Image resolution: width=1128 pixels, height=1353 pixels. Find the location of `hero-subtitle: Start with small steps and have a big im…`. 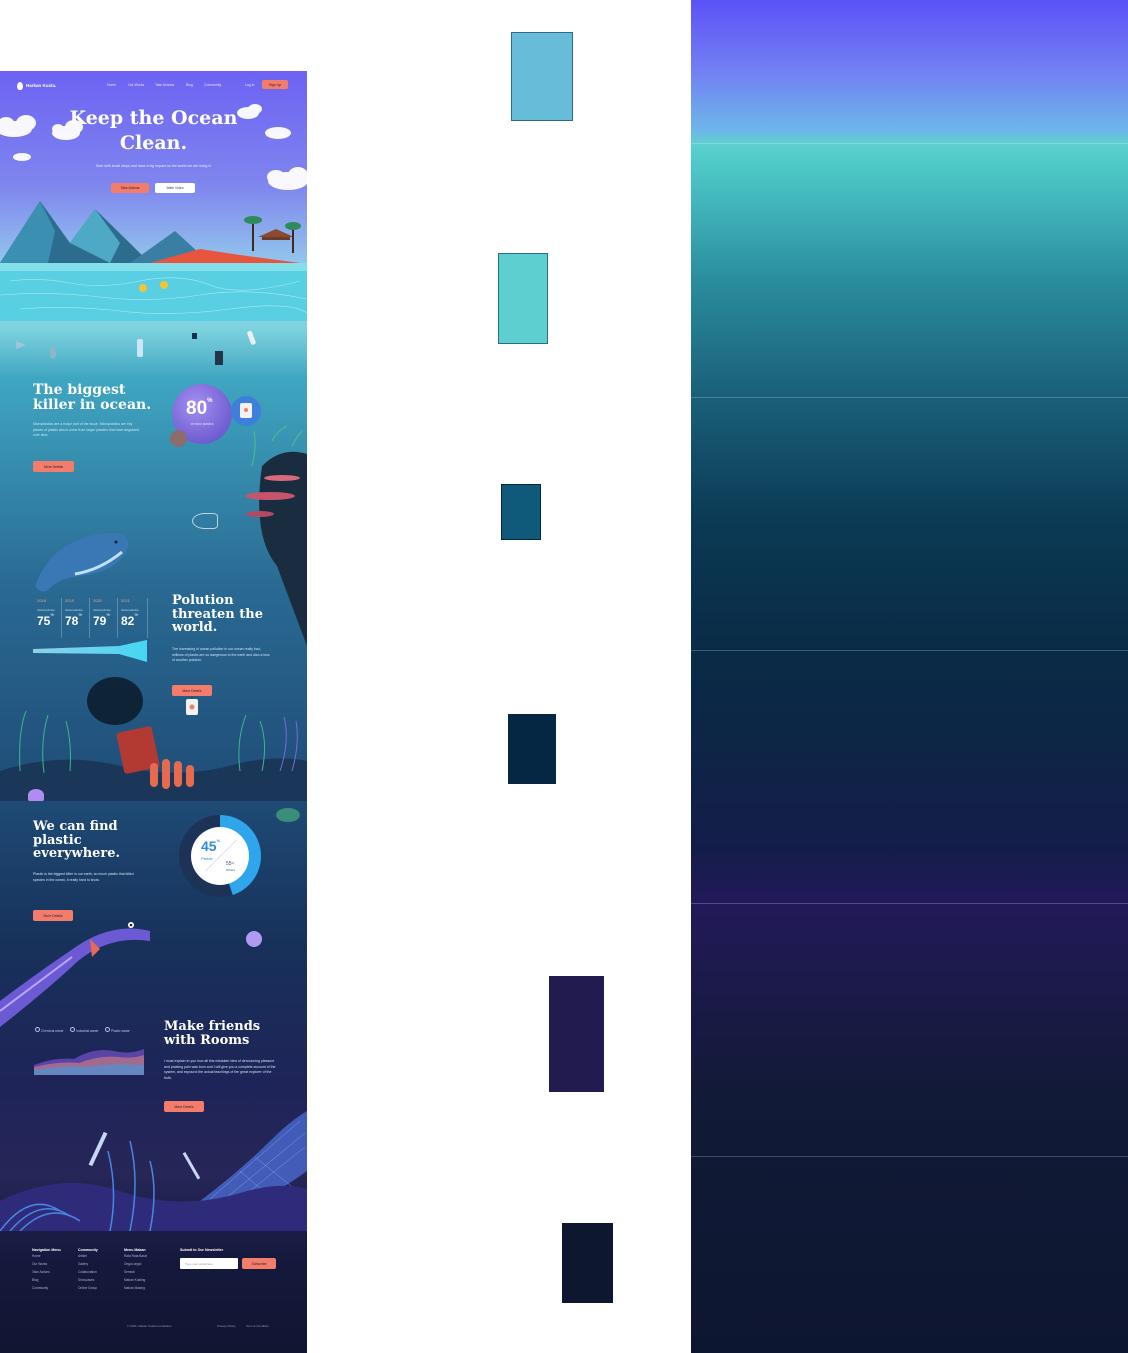

hero-subtitle: Start with small steps and have a big im… is located at coordinates (153, 166).